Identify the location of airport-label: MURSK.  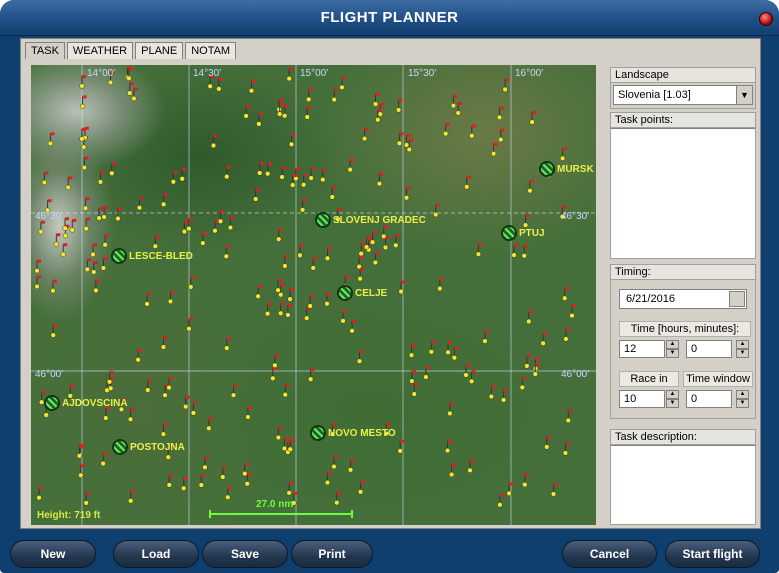
(575, 169).